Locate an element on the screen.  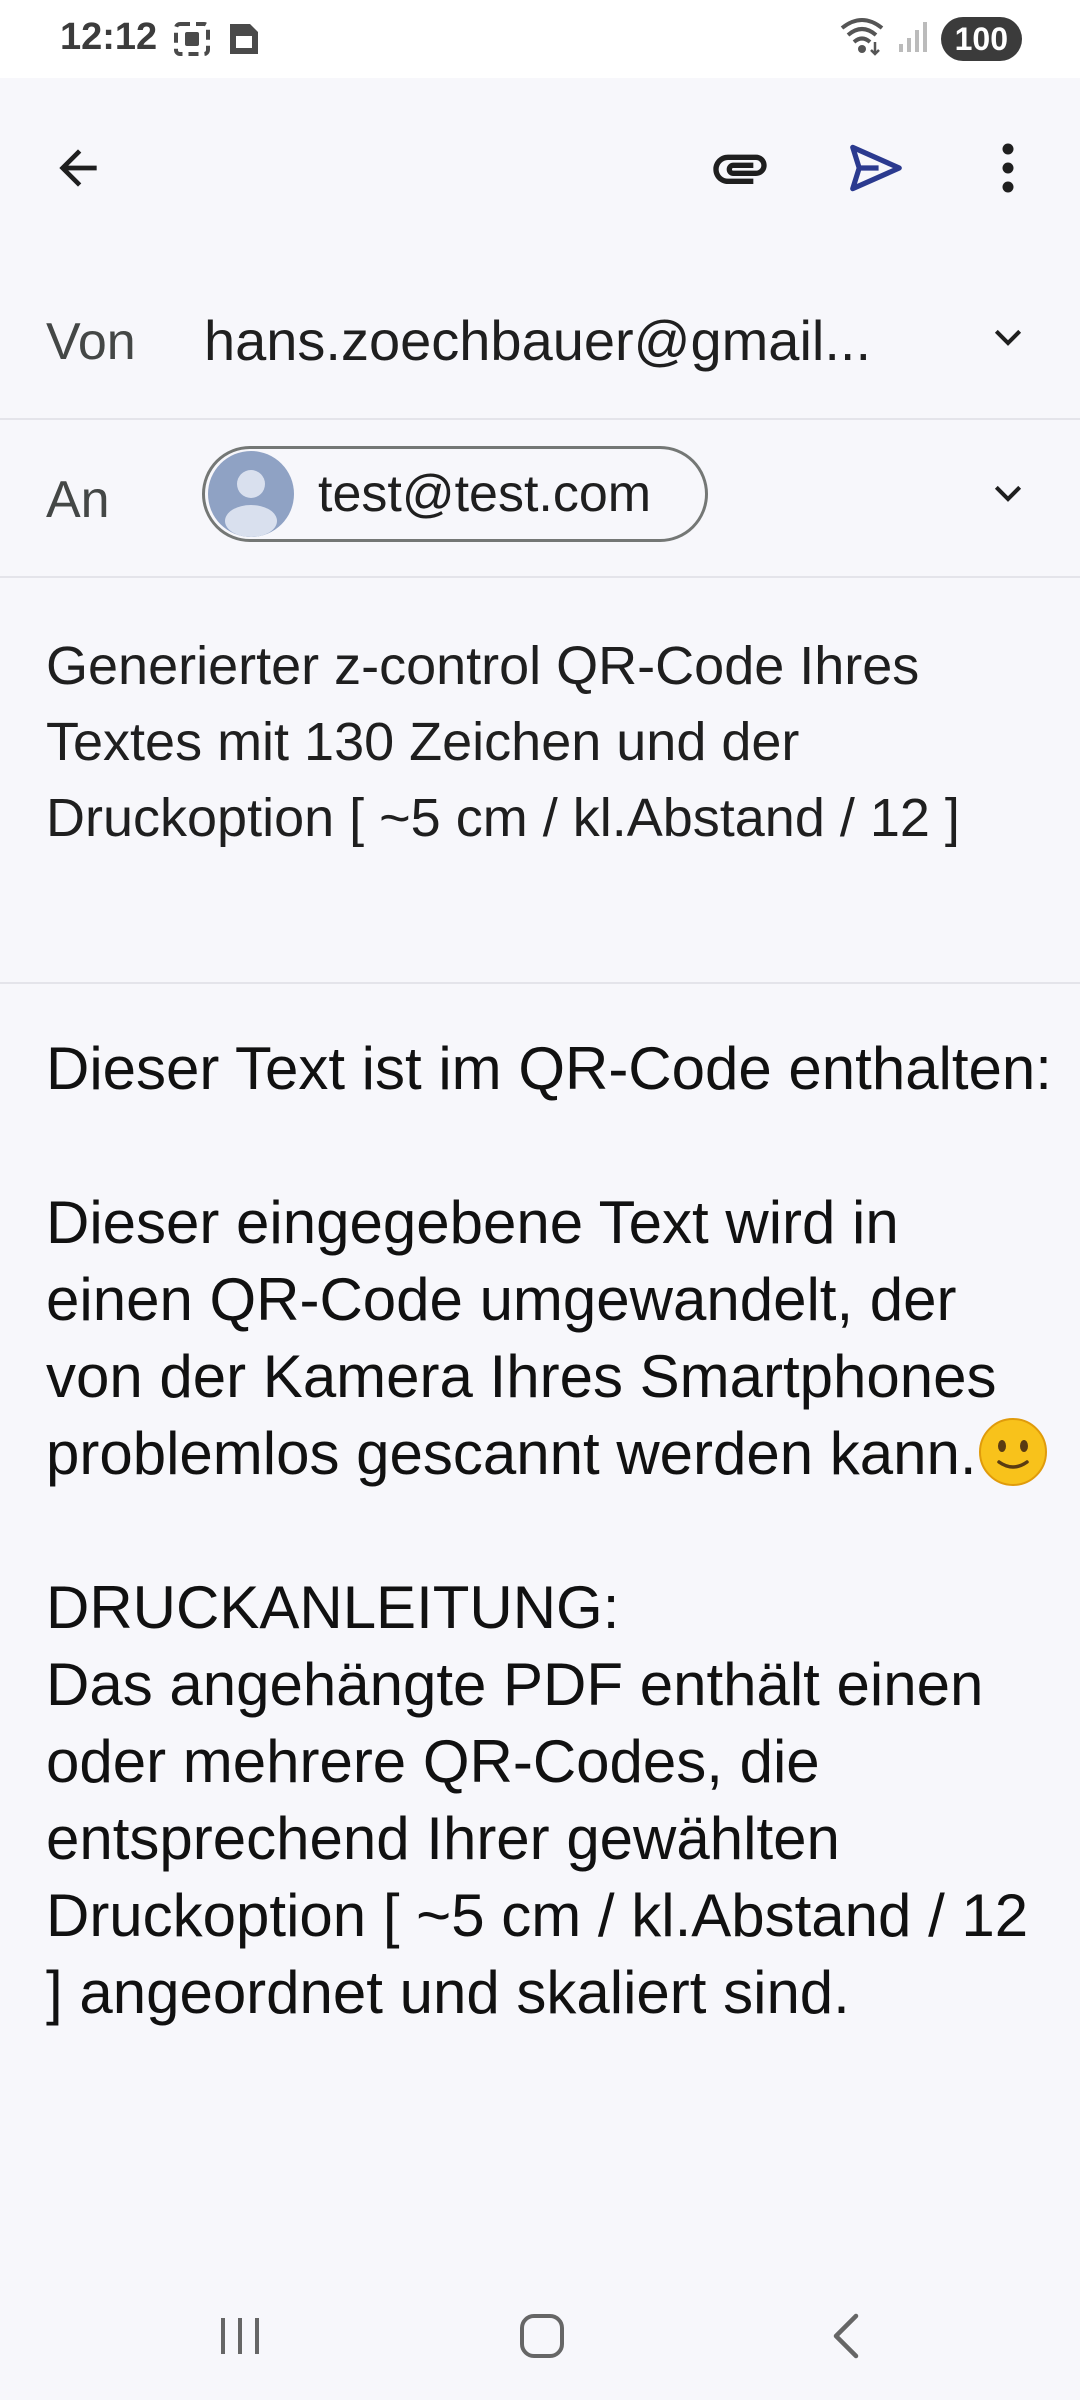
to-row: An test@test.com is located at coordinates (540, 499).